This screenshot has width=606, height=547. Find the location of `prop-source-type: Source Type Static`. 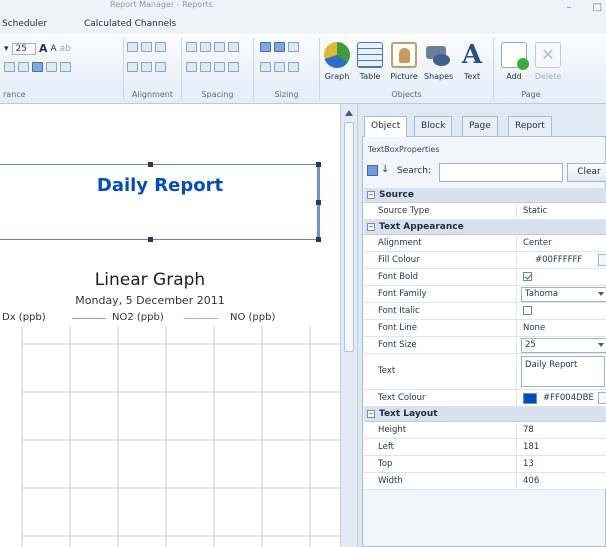

prop-source-type: Source Type Static is located at coordinates (485, 211).